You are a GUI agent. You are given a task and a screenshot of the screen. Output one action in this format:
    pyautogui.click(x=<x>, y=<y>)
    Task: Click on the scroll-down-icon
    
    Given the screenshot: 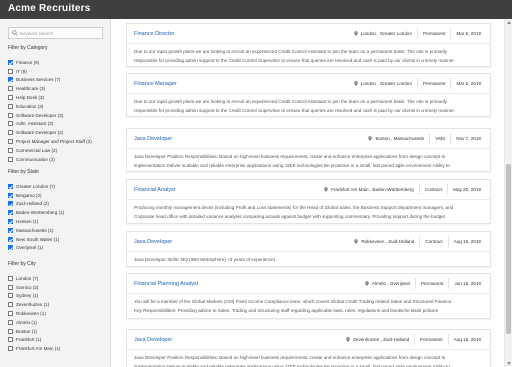 What is the action you would take?
    pyautogui.click(x=508, y=363)
    